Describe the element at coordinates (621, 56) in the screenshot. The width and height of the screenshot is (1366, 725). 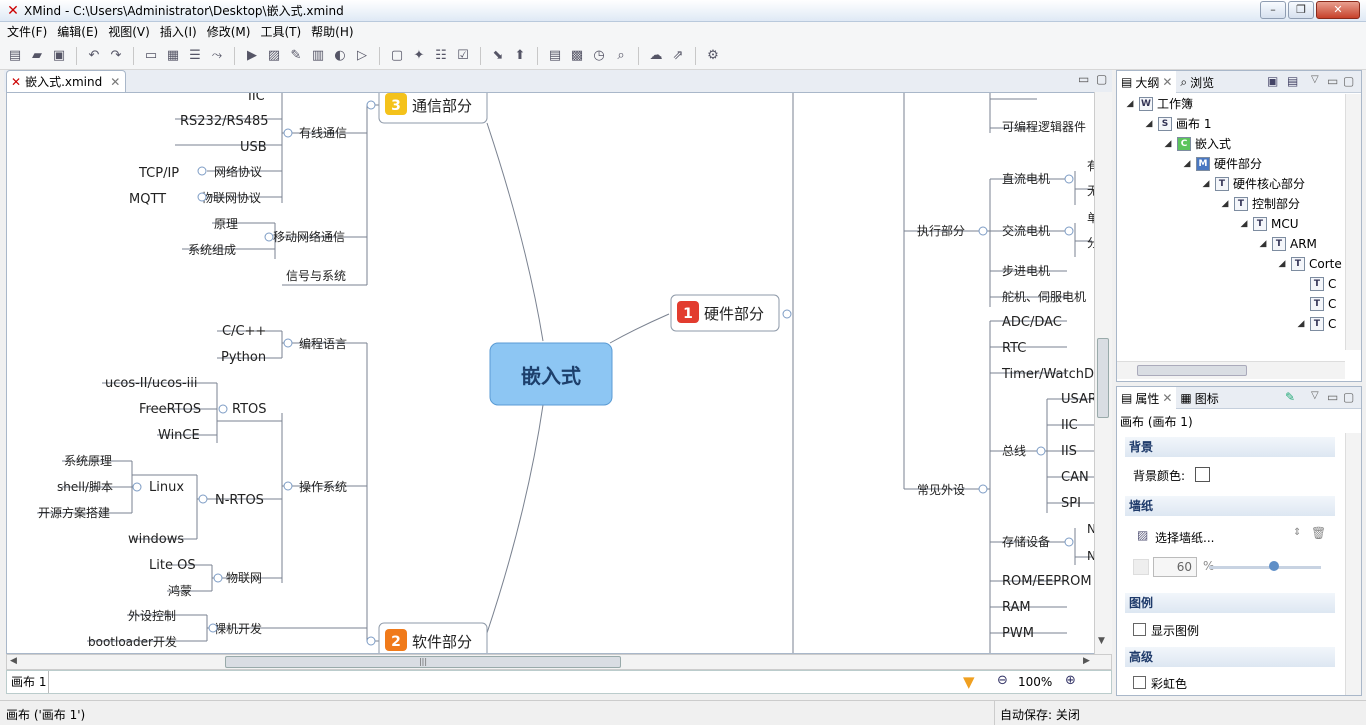
I see `search-icon: ⌕` at that location.